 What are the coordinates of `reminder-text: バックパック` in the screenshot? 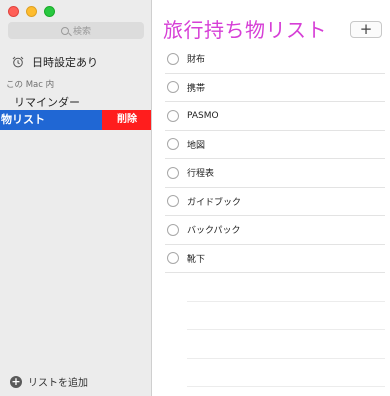 It's located at (214, 229).